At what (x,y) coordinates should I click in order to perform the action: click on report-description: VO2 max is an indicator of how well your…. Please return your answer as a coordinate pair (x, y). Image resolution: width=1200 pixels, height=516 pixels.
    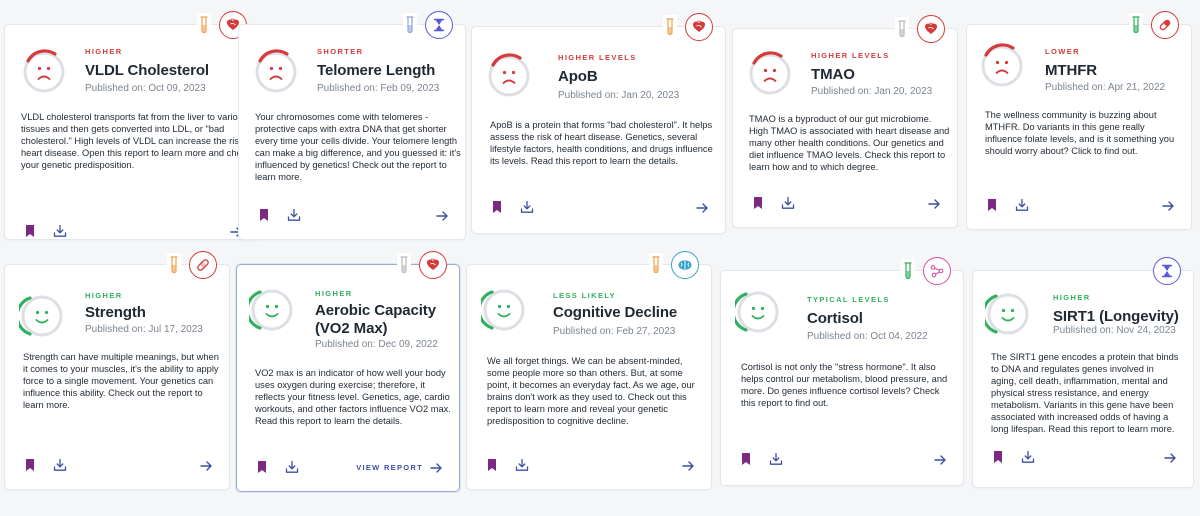
    Looking at the image, I should click on (353, 397).